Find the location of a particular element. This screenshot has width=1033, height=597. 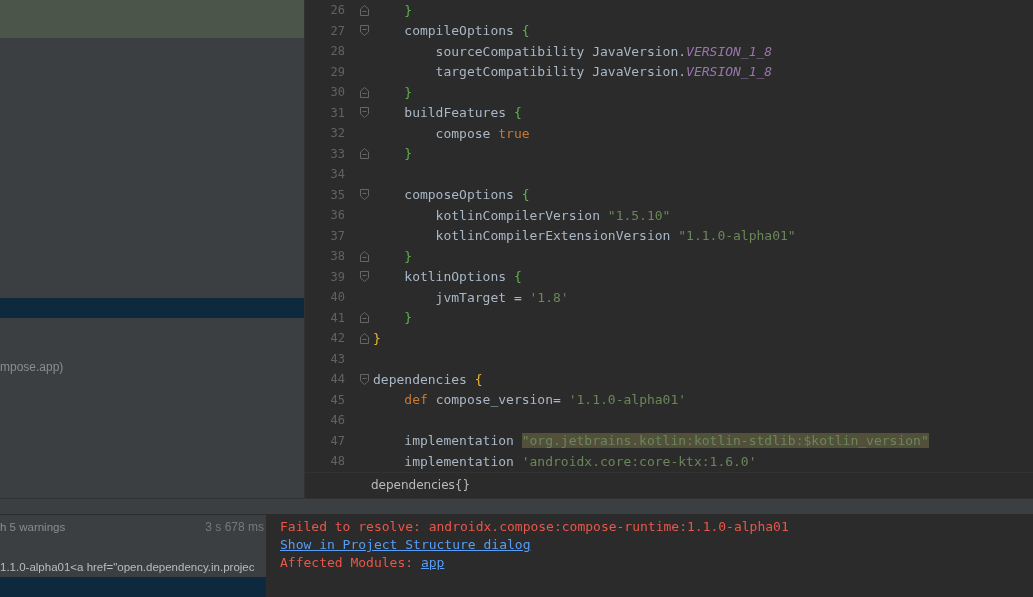

build-message: h 5 warnings is located at coordinates (33, 527).